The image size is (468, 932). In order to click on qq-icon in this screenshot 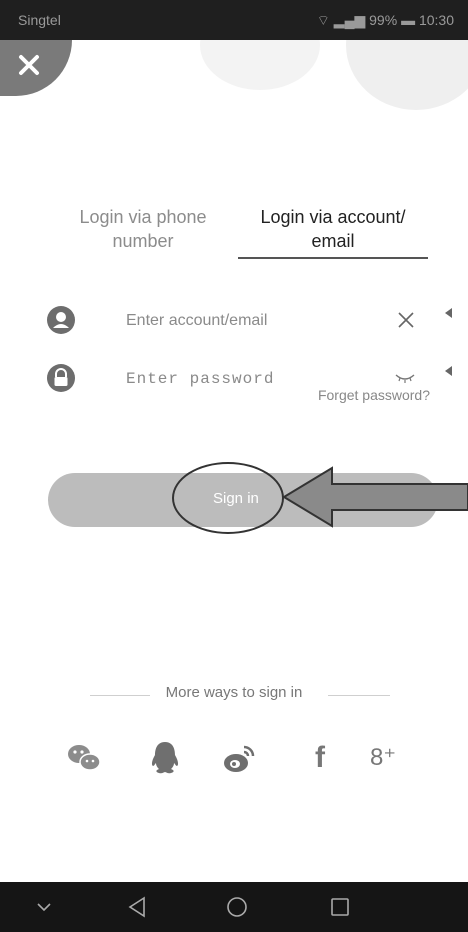, I will do `click(165, 758)`.